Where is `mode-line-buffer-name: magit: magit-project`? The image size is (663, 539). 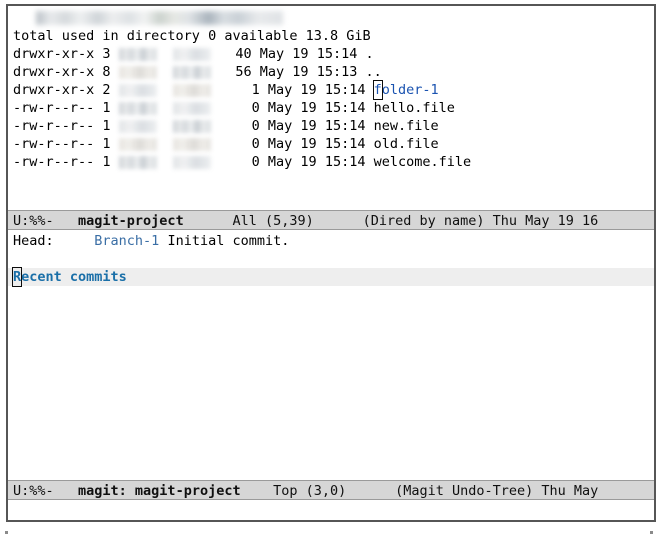 mode-line-buffer-name: magit: magit-project is located at coordinates (159, 491).